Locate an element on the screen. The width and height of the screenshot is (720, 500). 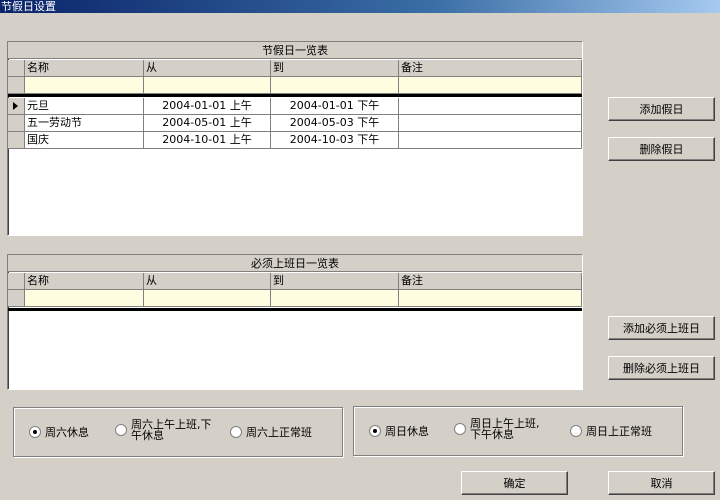
cell-from: 2004-10-01 上午 is located at coordinates (207, 140).